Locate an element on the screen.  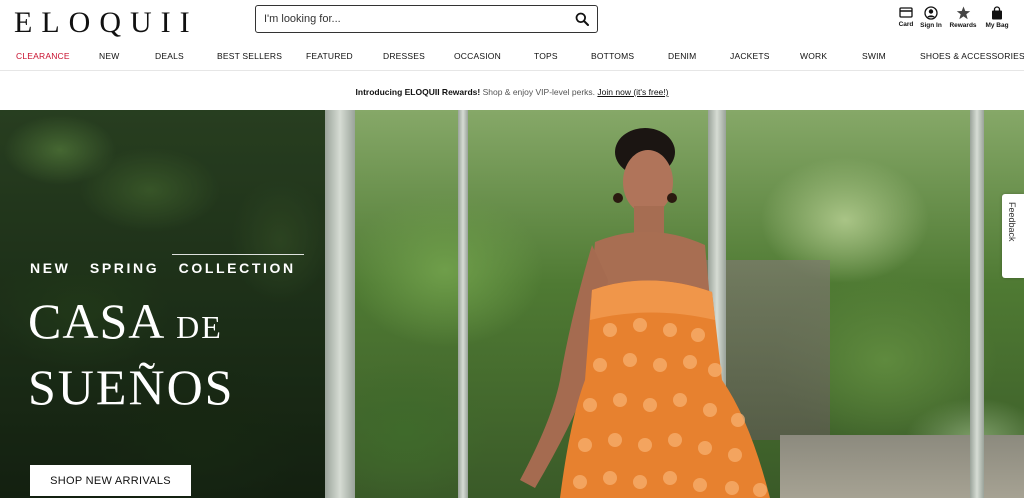
nav-item-dresses: DRESSES is located at coordinates (404, 56).